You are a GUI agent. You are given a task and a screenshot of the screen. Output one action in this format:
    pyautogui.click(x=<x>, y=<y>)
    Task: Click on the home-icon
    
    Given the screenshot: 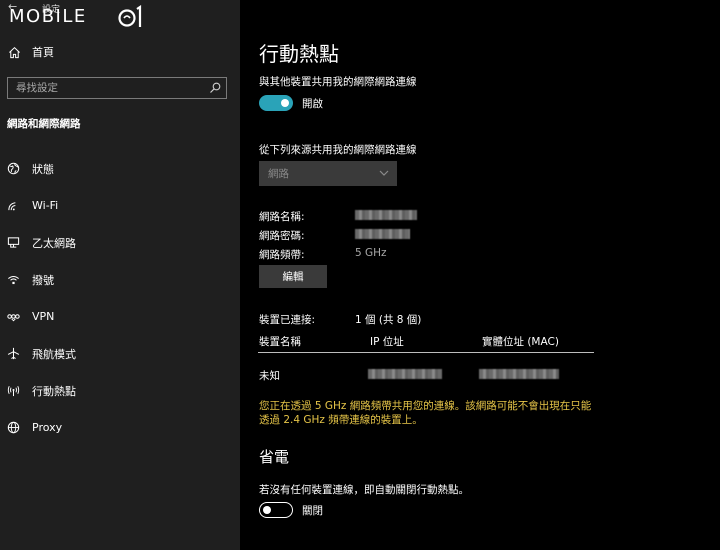 What is the action you would take?
    pyautogui.click(x=14, y=52)
    